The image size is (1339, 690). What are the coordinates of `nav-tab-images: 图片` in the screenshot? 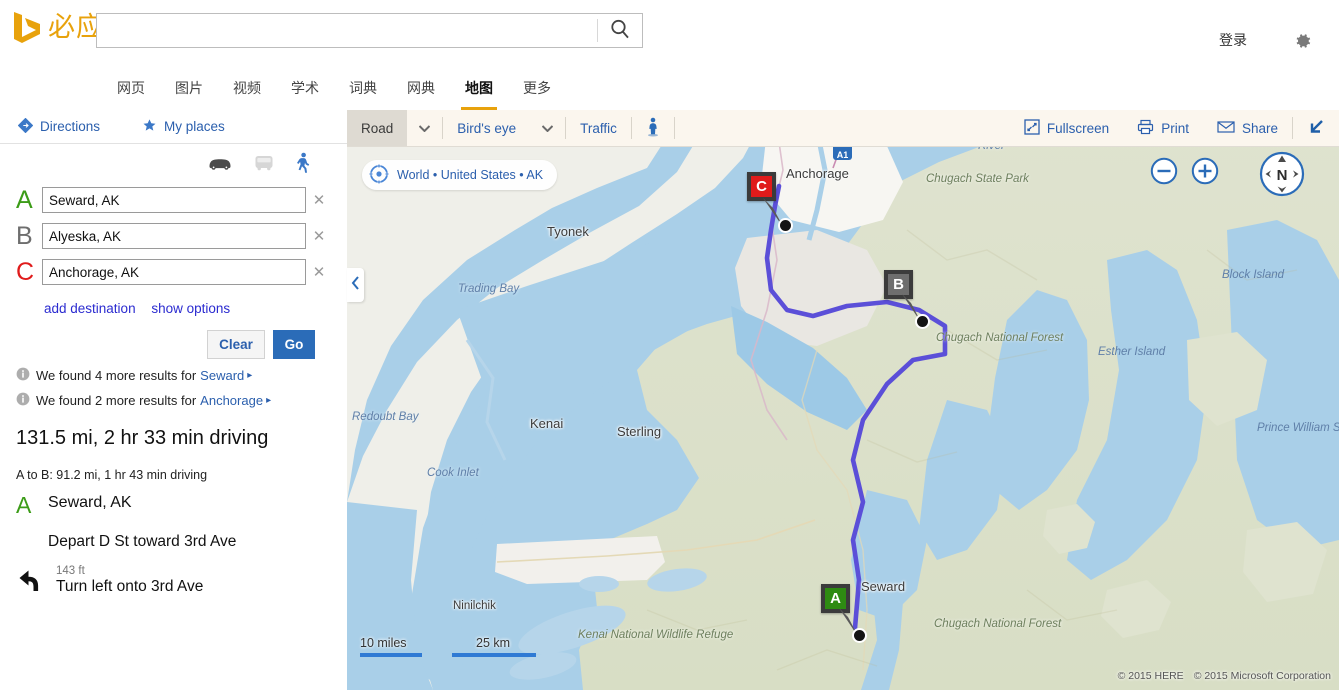 It's located at (189, 89).